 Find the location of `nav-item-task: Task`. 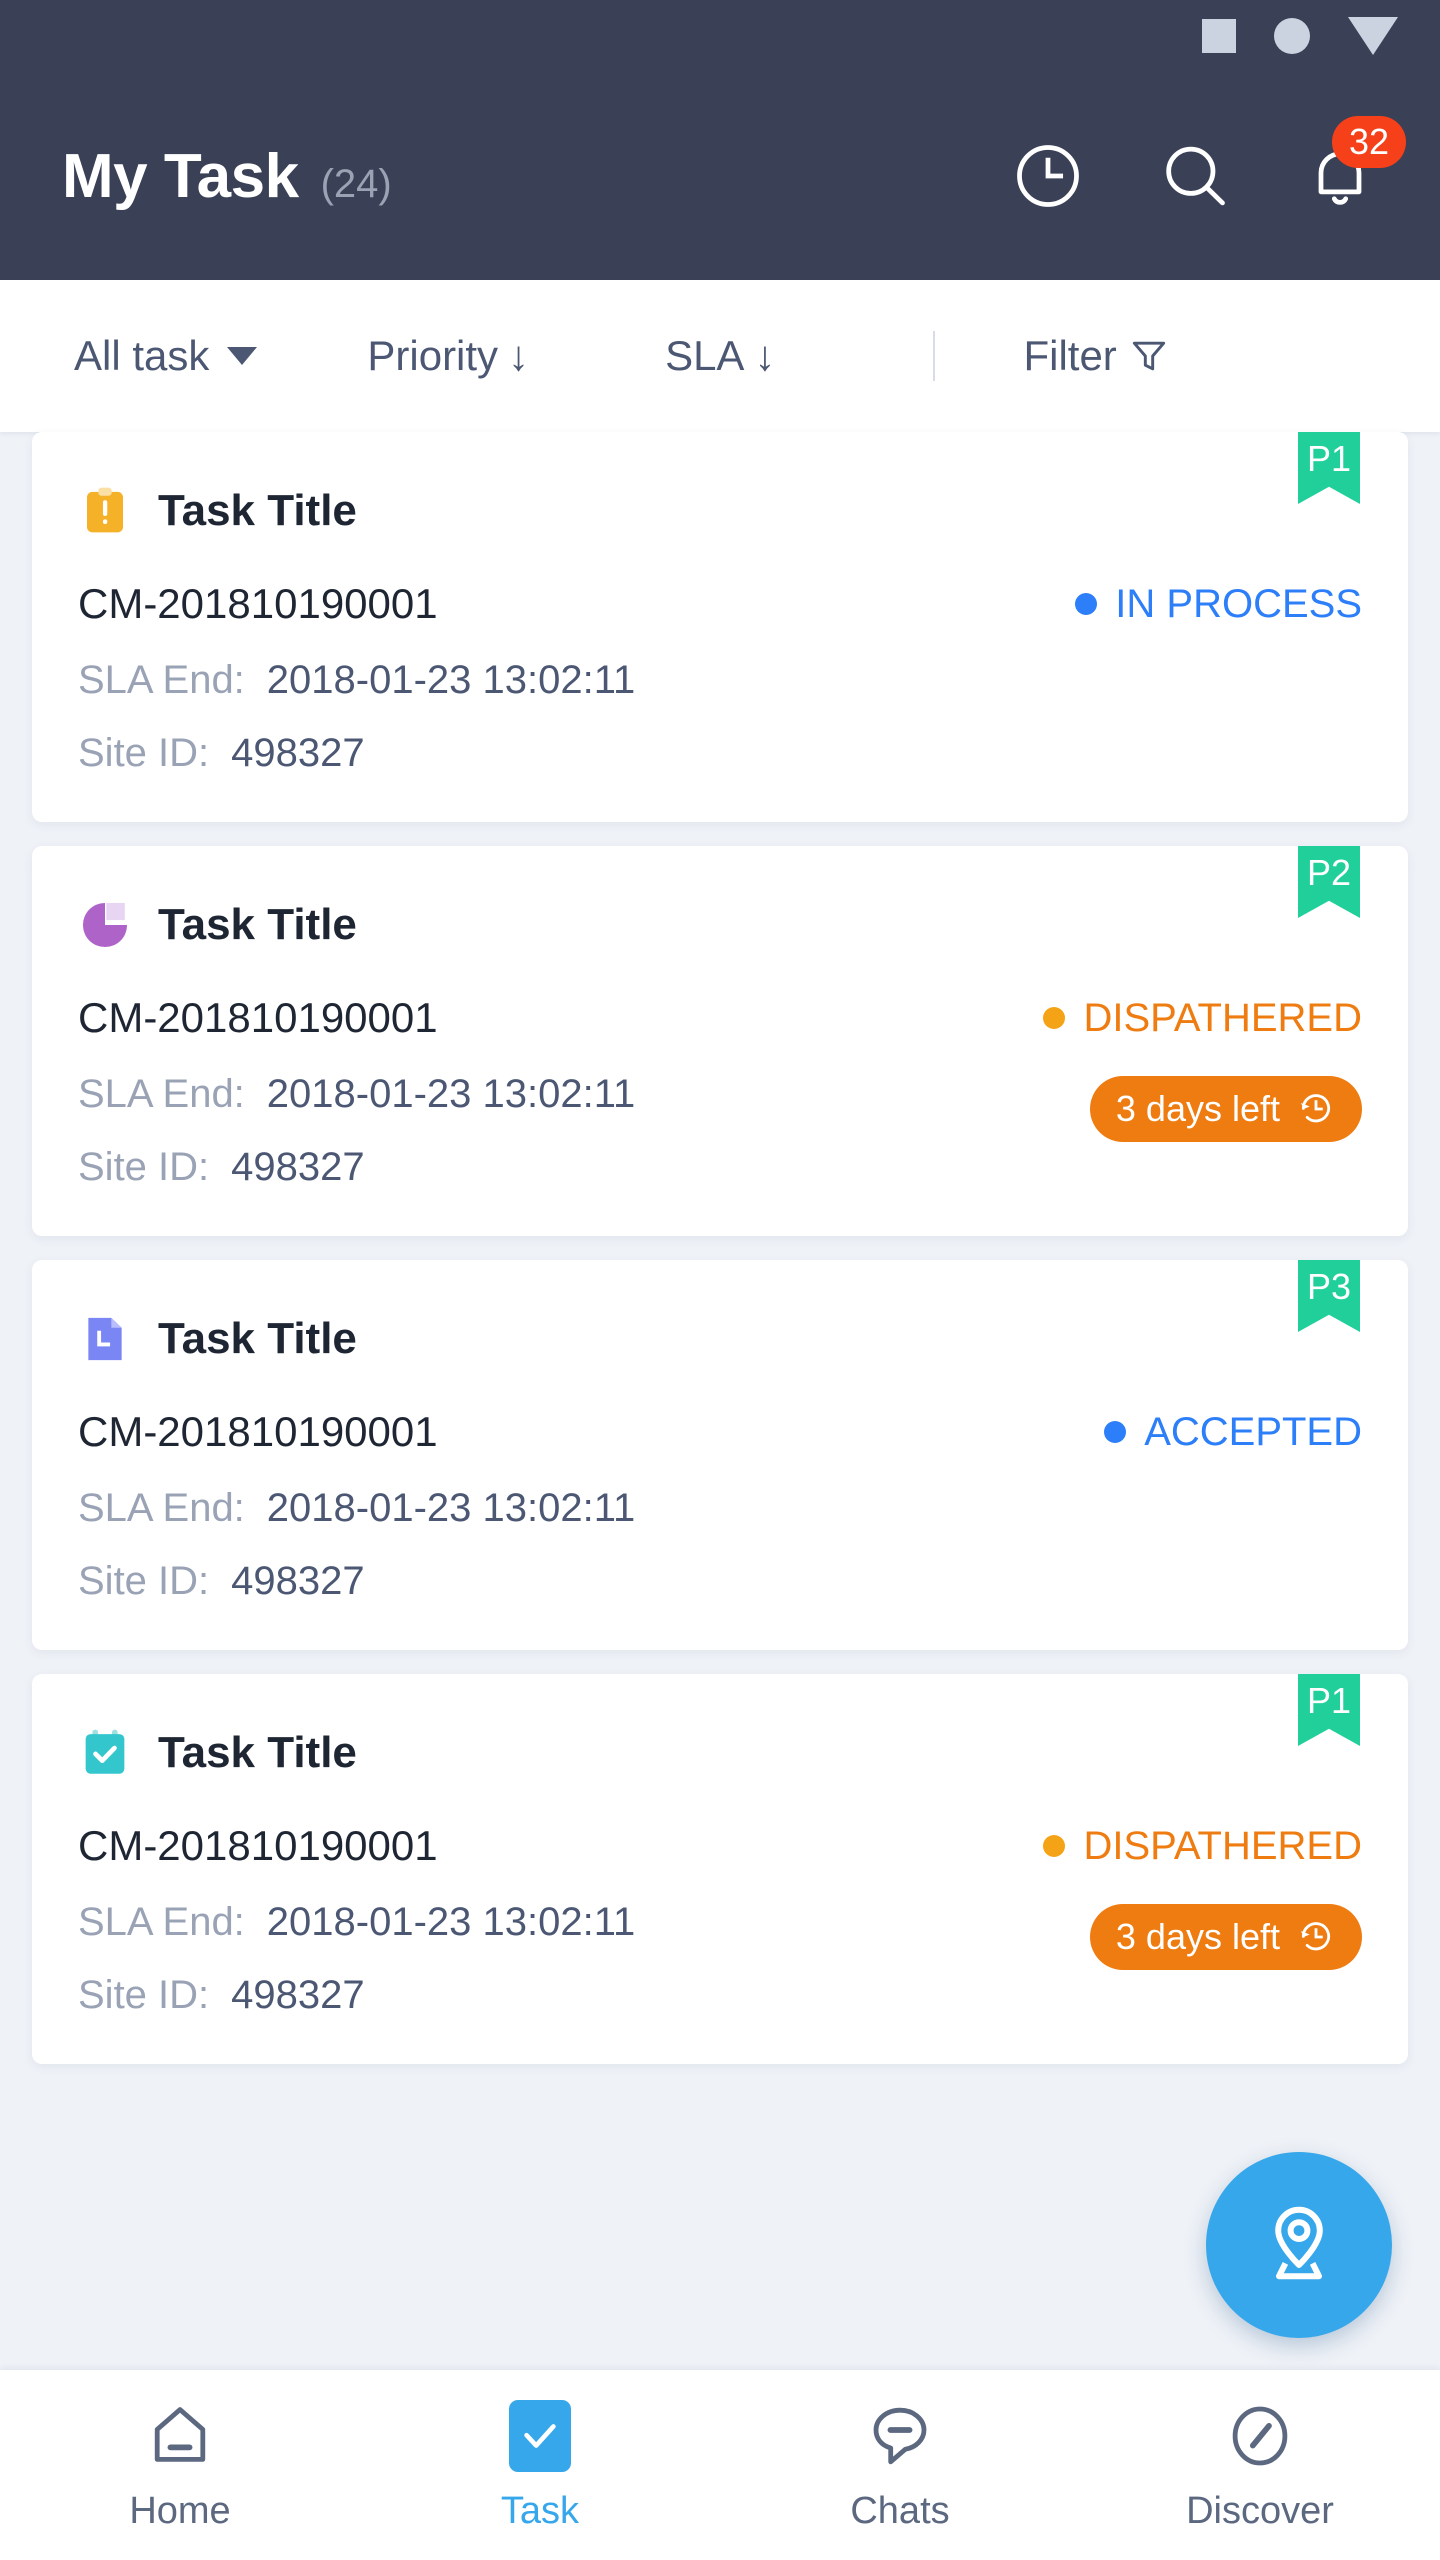

nav-item-task: Task is located at coordinates (540, 2465).